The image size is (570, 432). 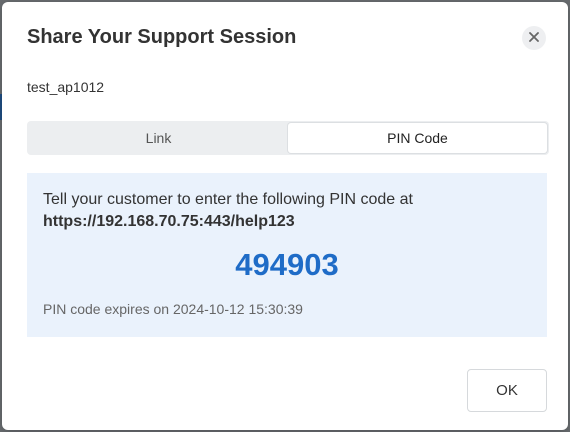 I want to click on ok-button: OK, so click(x=507, y=390).